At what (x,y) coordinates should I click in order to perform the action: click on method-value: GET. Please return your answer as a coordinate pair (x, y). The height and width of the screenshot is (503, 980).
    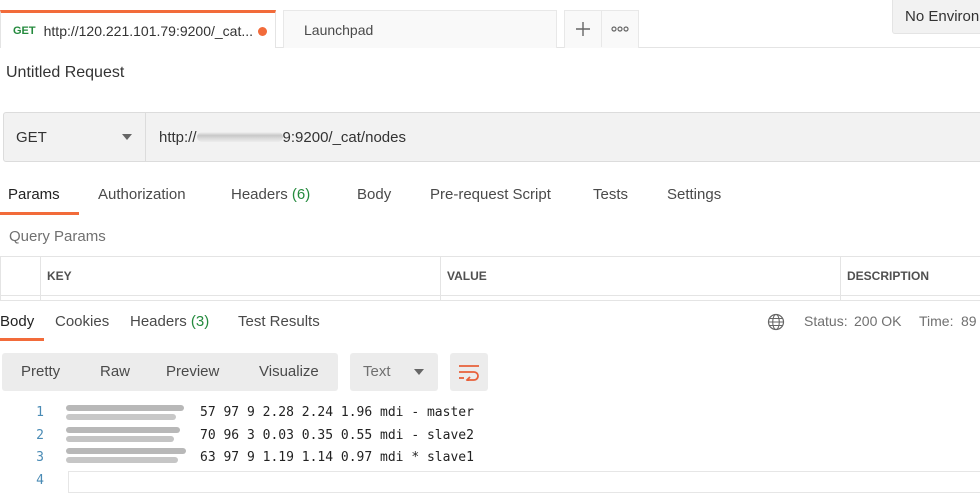
    Looking at the image, I should click on (31, 137).